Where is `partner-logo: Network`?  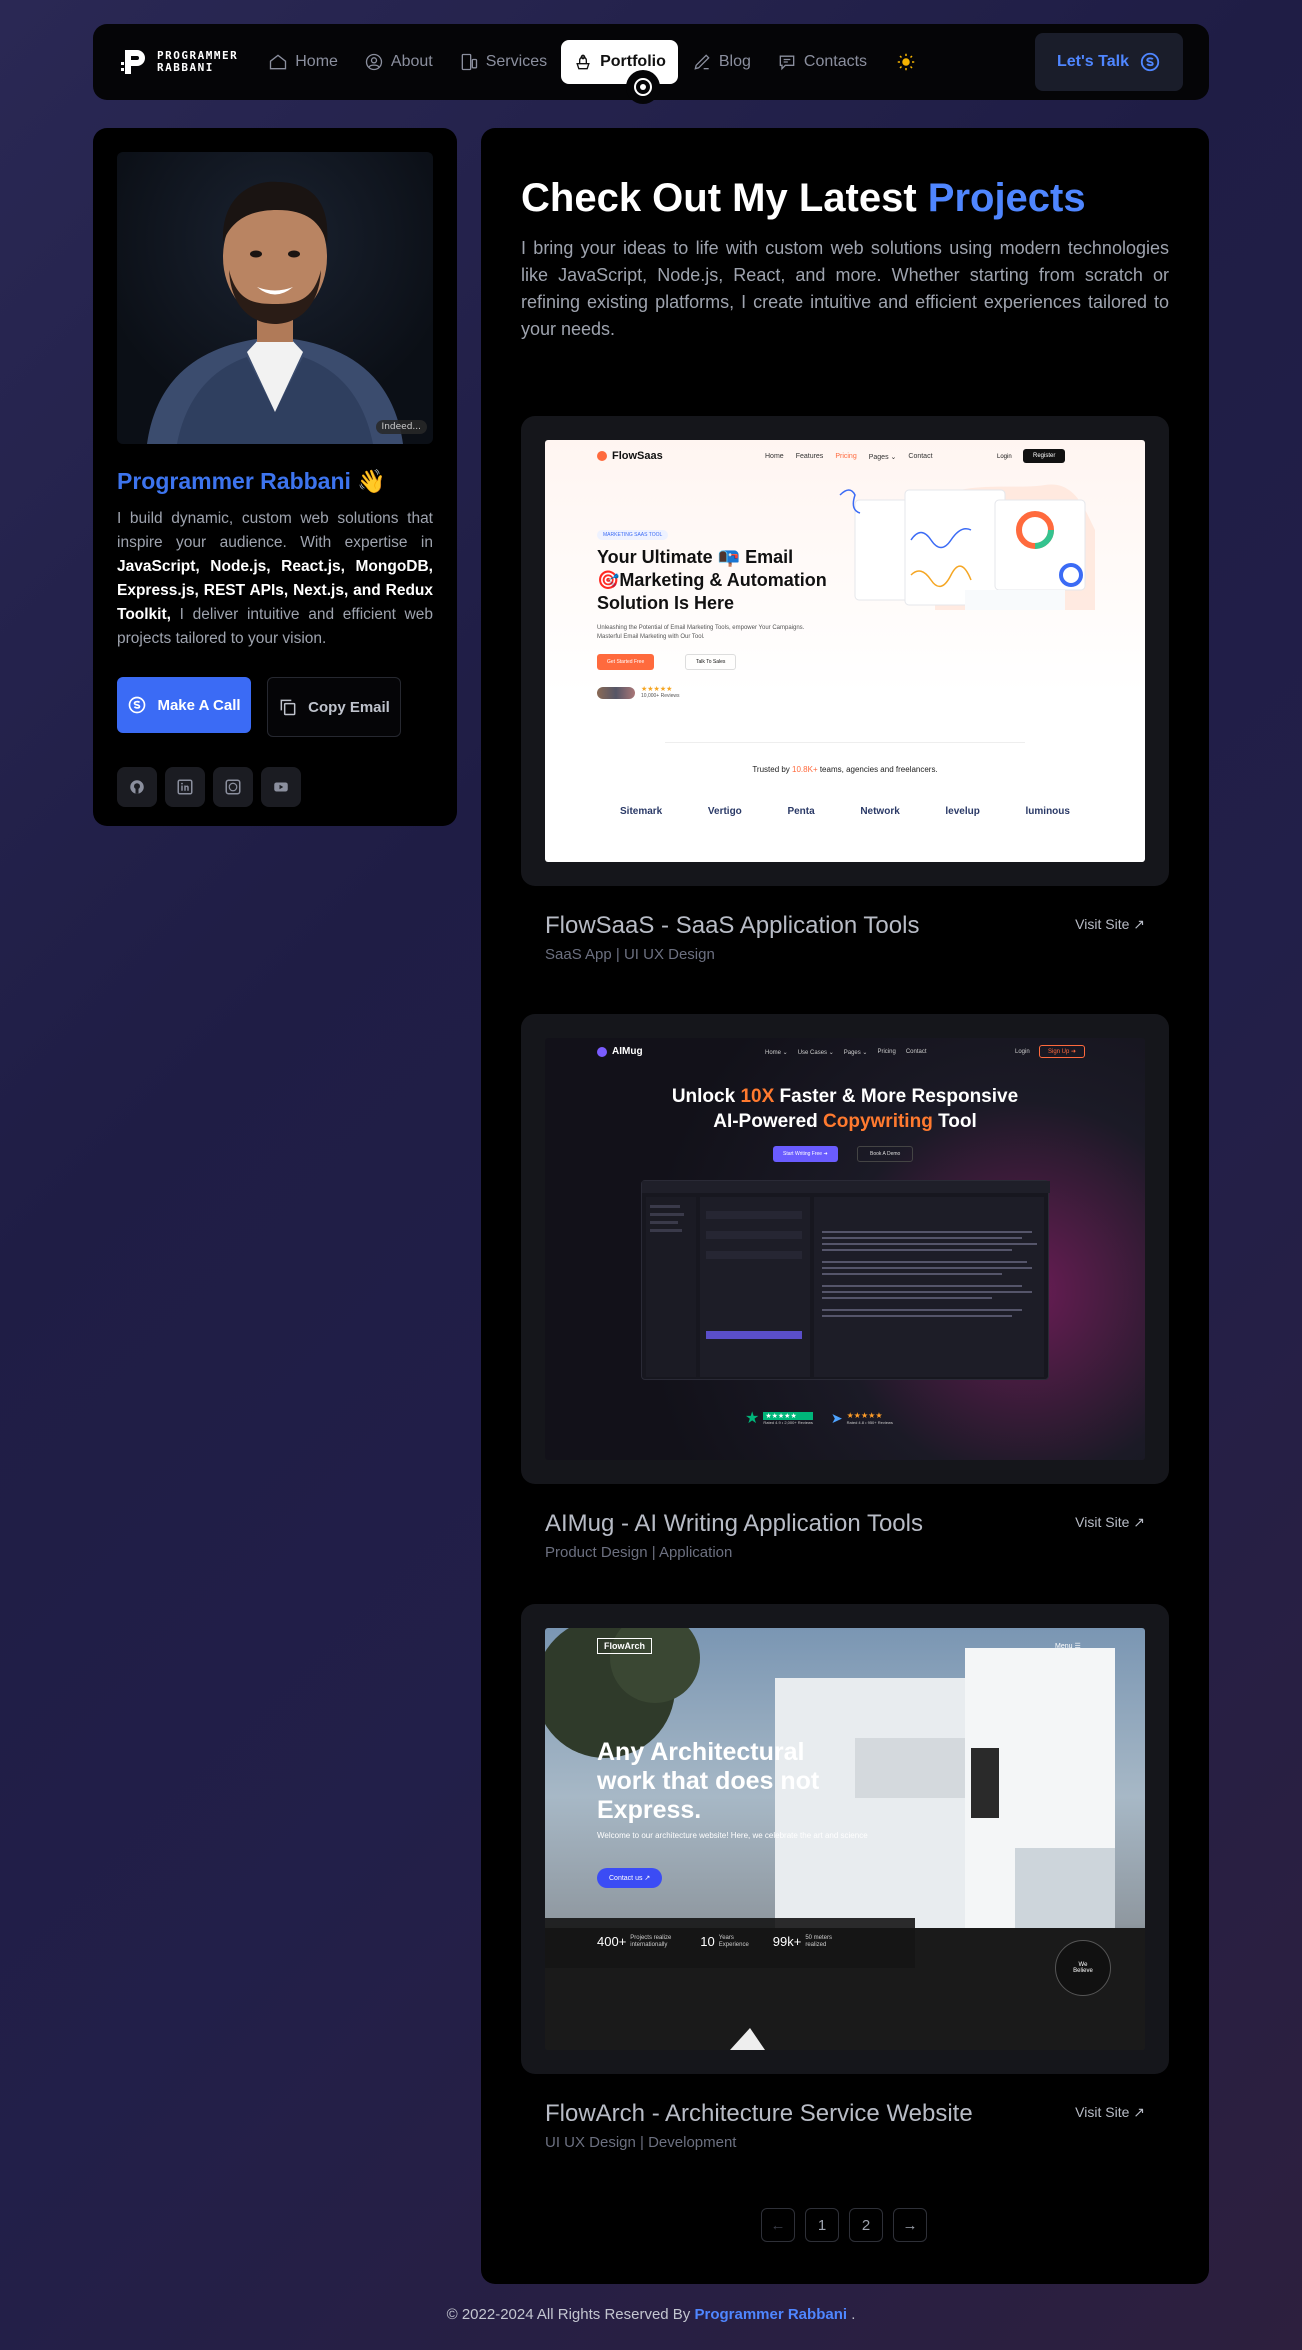
partner-logo: Network is located at coordinates (880, 811).